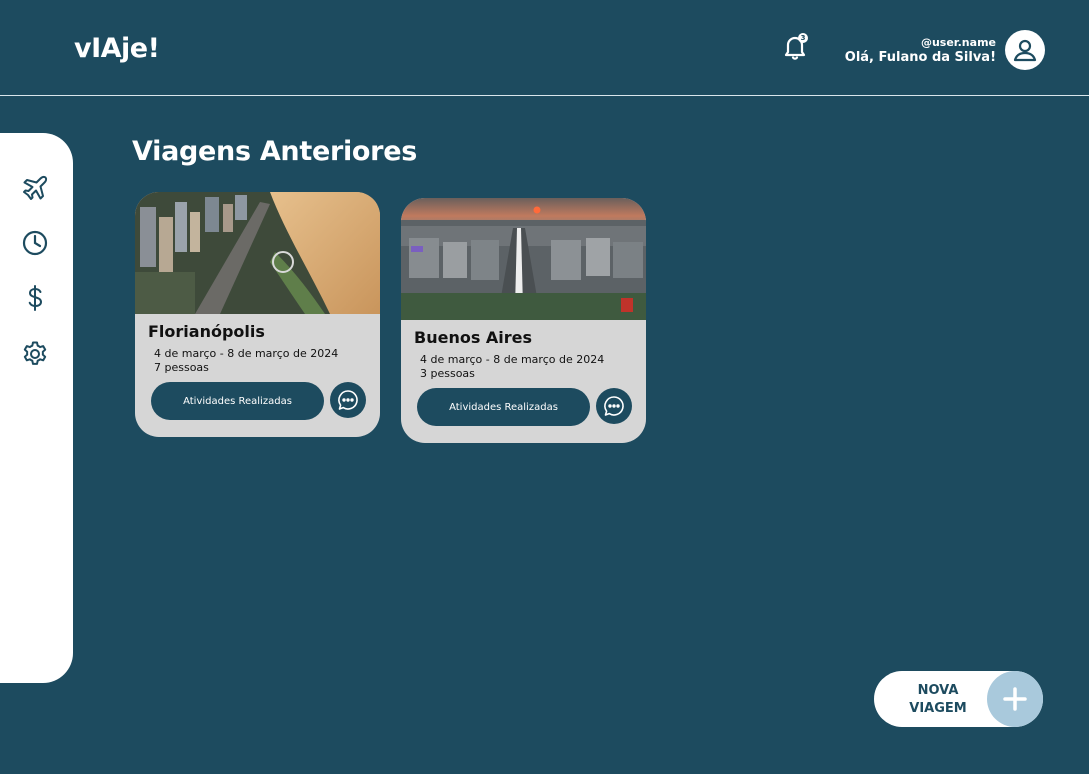 This screenshot has width=1089, height=774. Describe the element at coordinates (181, 367) in the screenshot. I see `trip-people: 7 pessoas` at that location.